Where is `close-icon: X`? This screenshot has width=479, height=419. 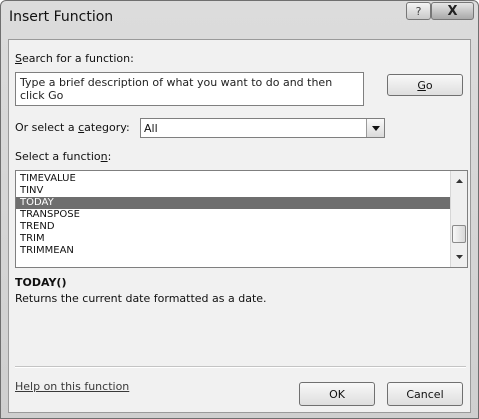 close-icon: X is located at coordinates (452, 11).